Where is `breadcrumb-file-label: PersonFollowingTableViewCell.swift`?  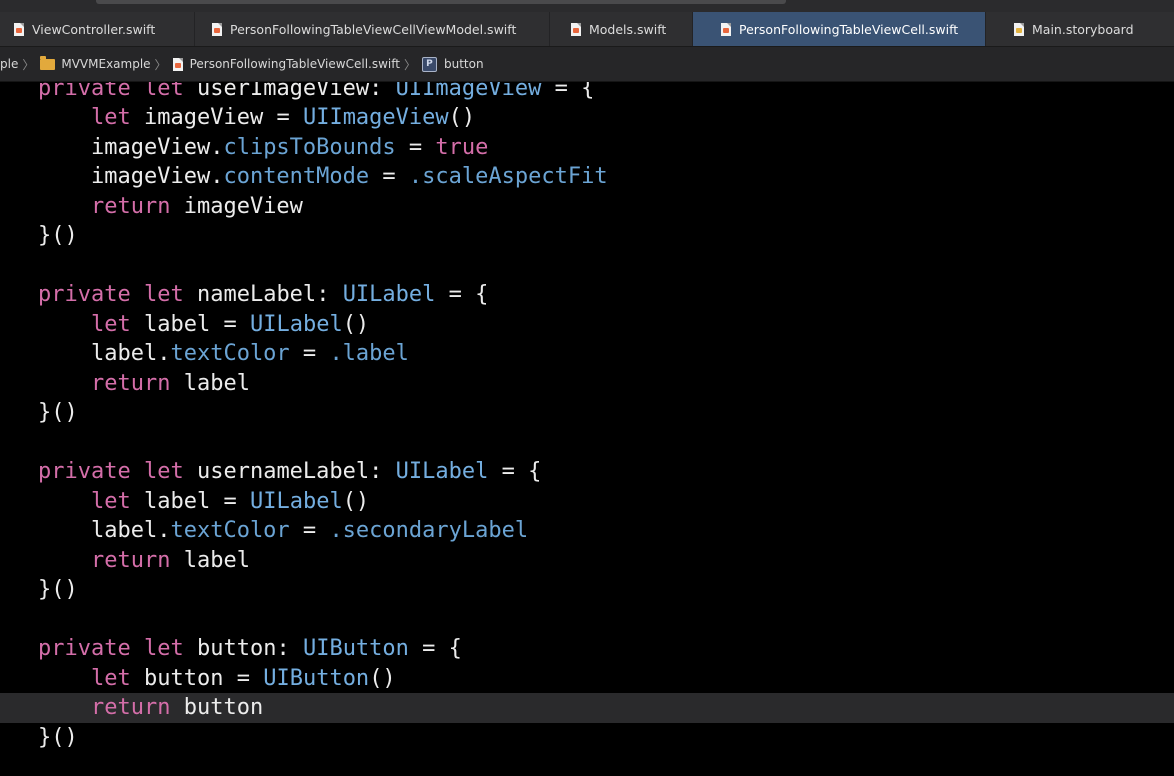 breadcrumb-file-label: PersonFollowingTableViewCell.swift is located at coordinates (294, 64).